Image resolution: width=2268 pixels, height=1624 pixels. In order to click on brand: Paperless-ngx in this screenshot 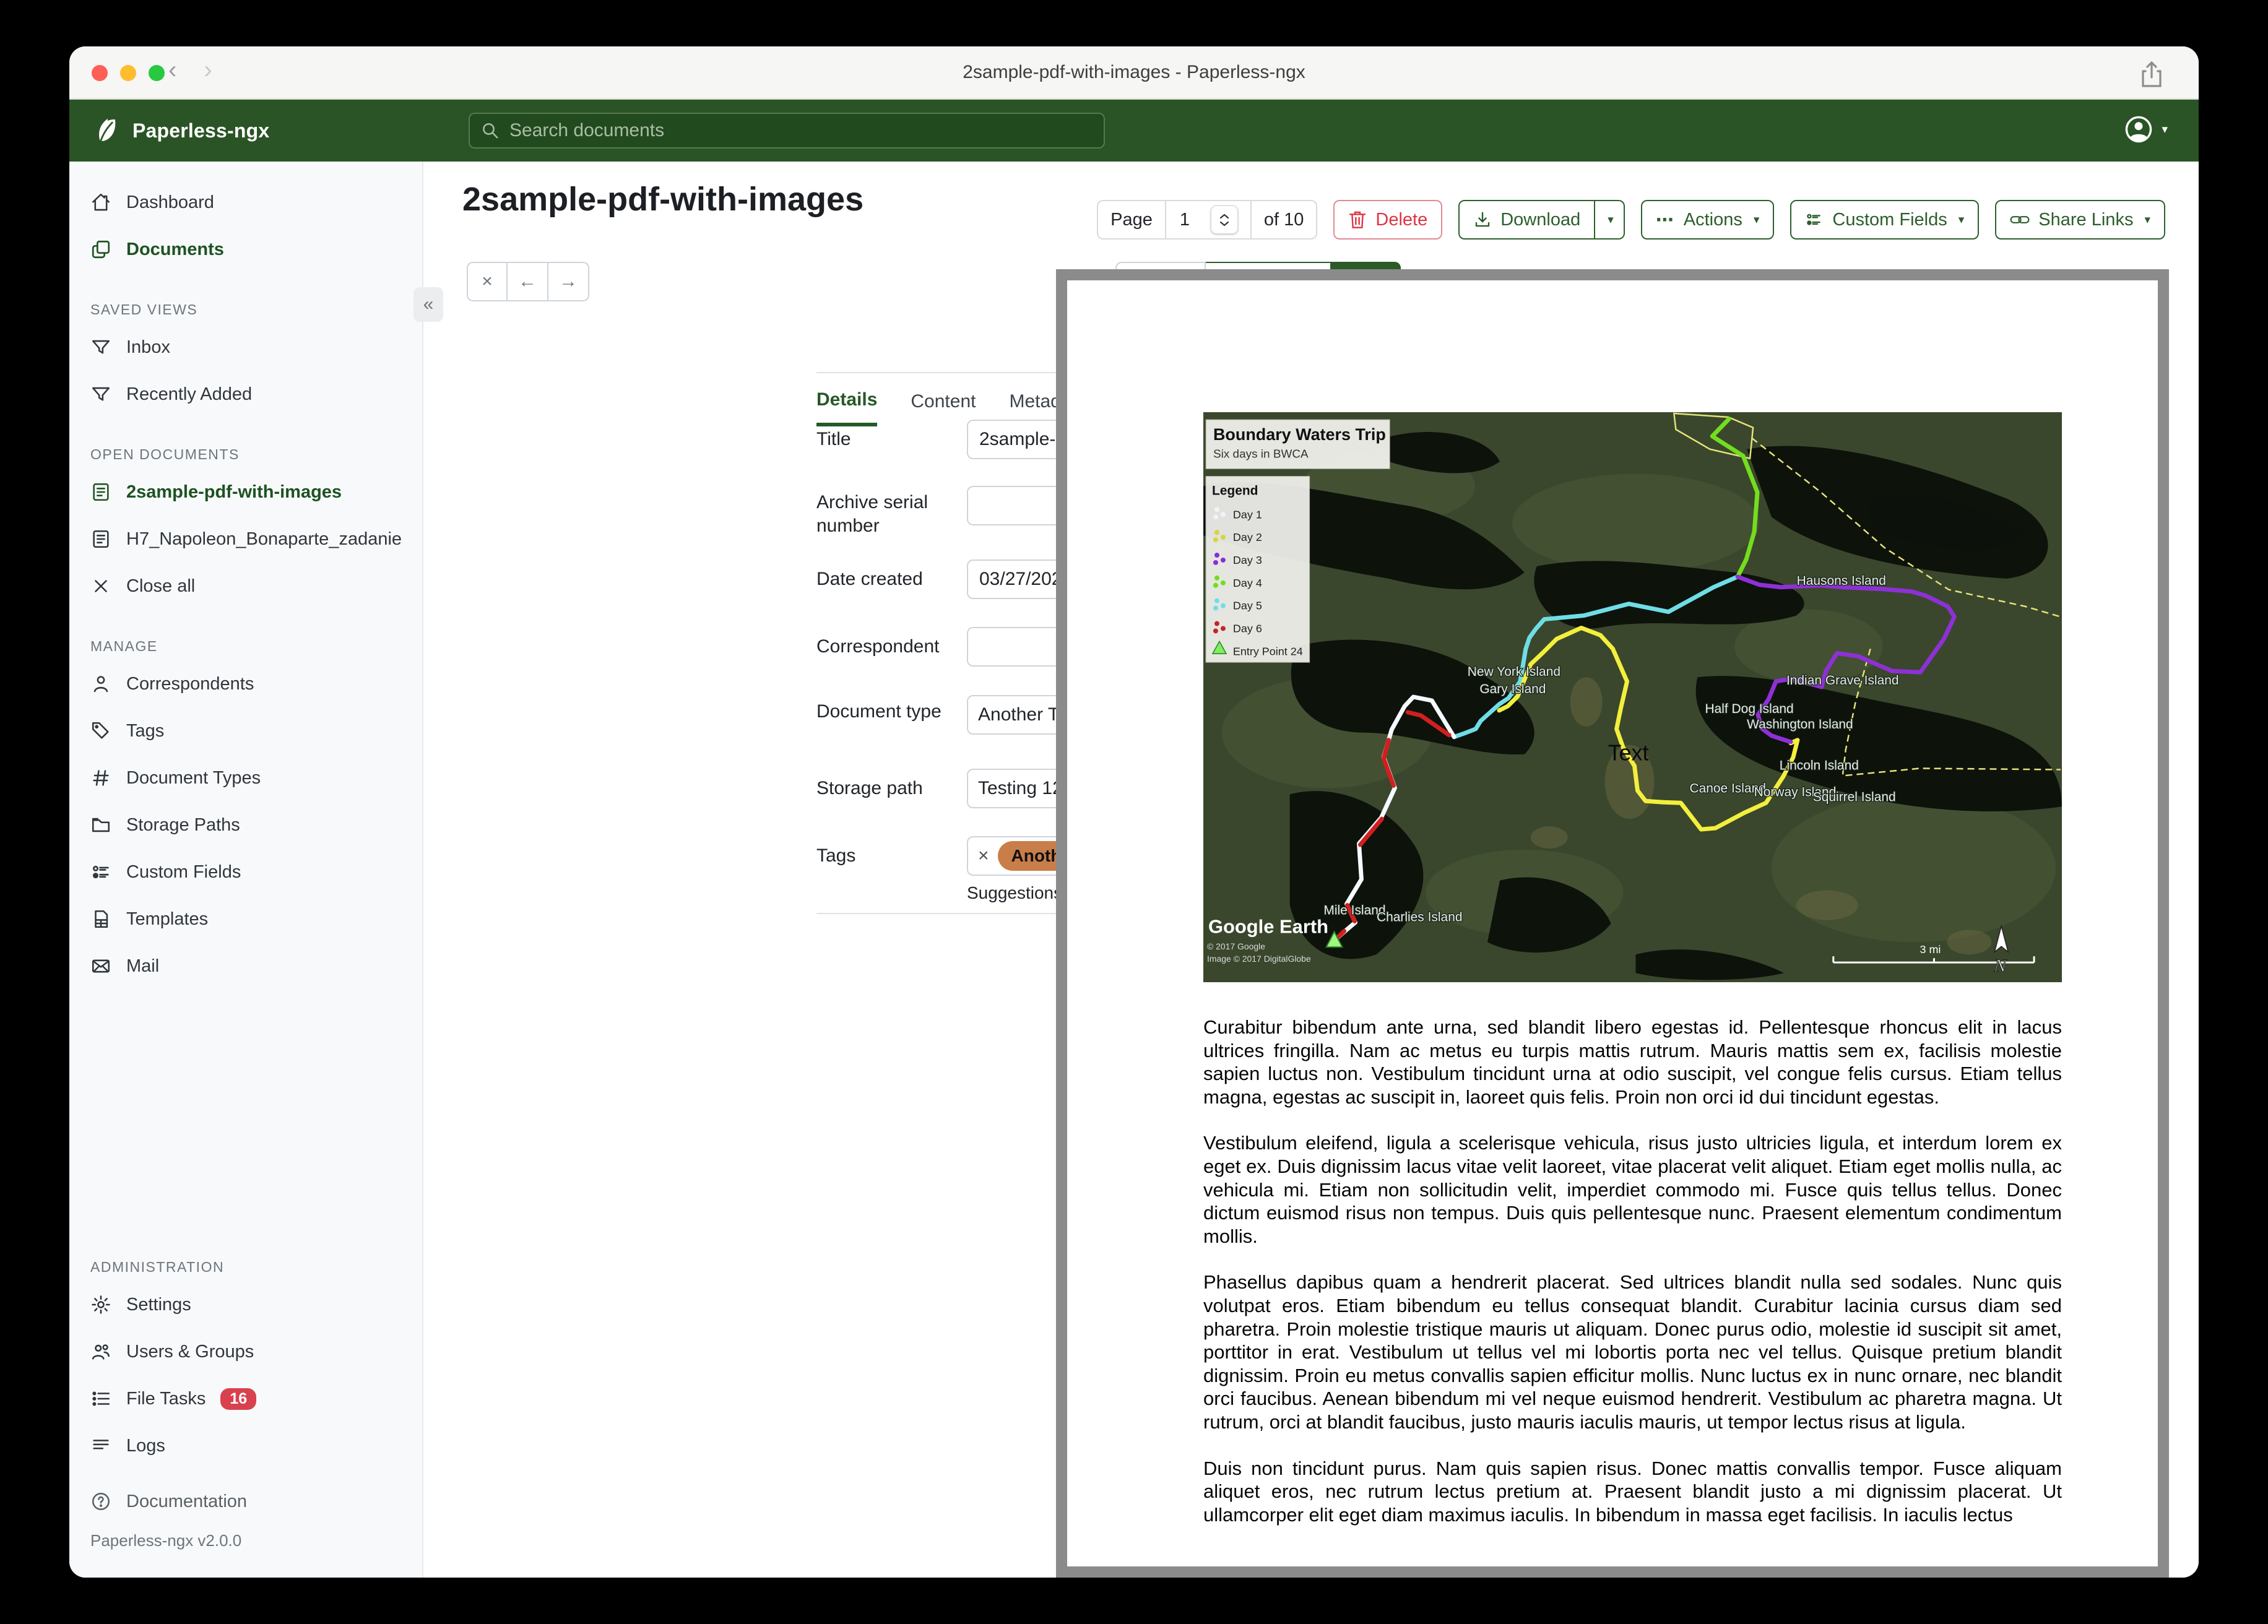, I will do `click(181, 130)`.